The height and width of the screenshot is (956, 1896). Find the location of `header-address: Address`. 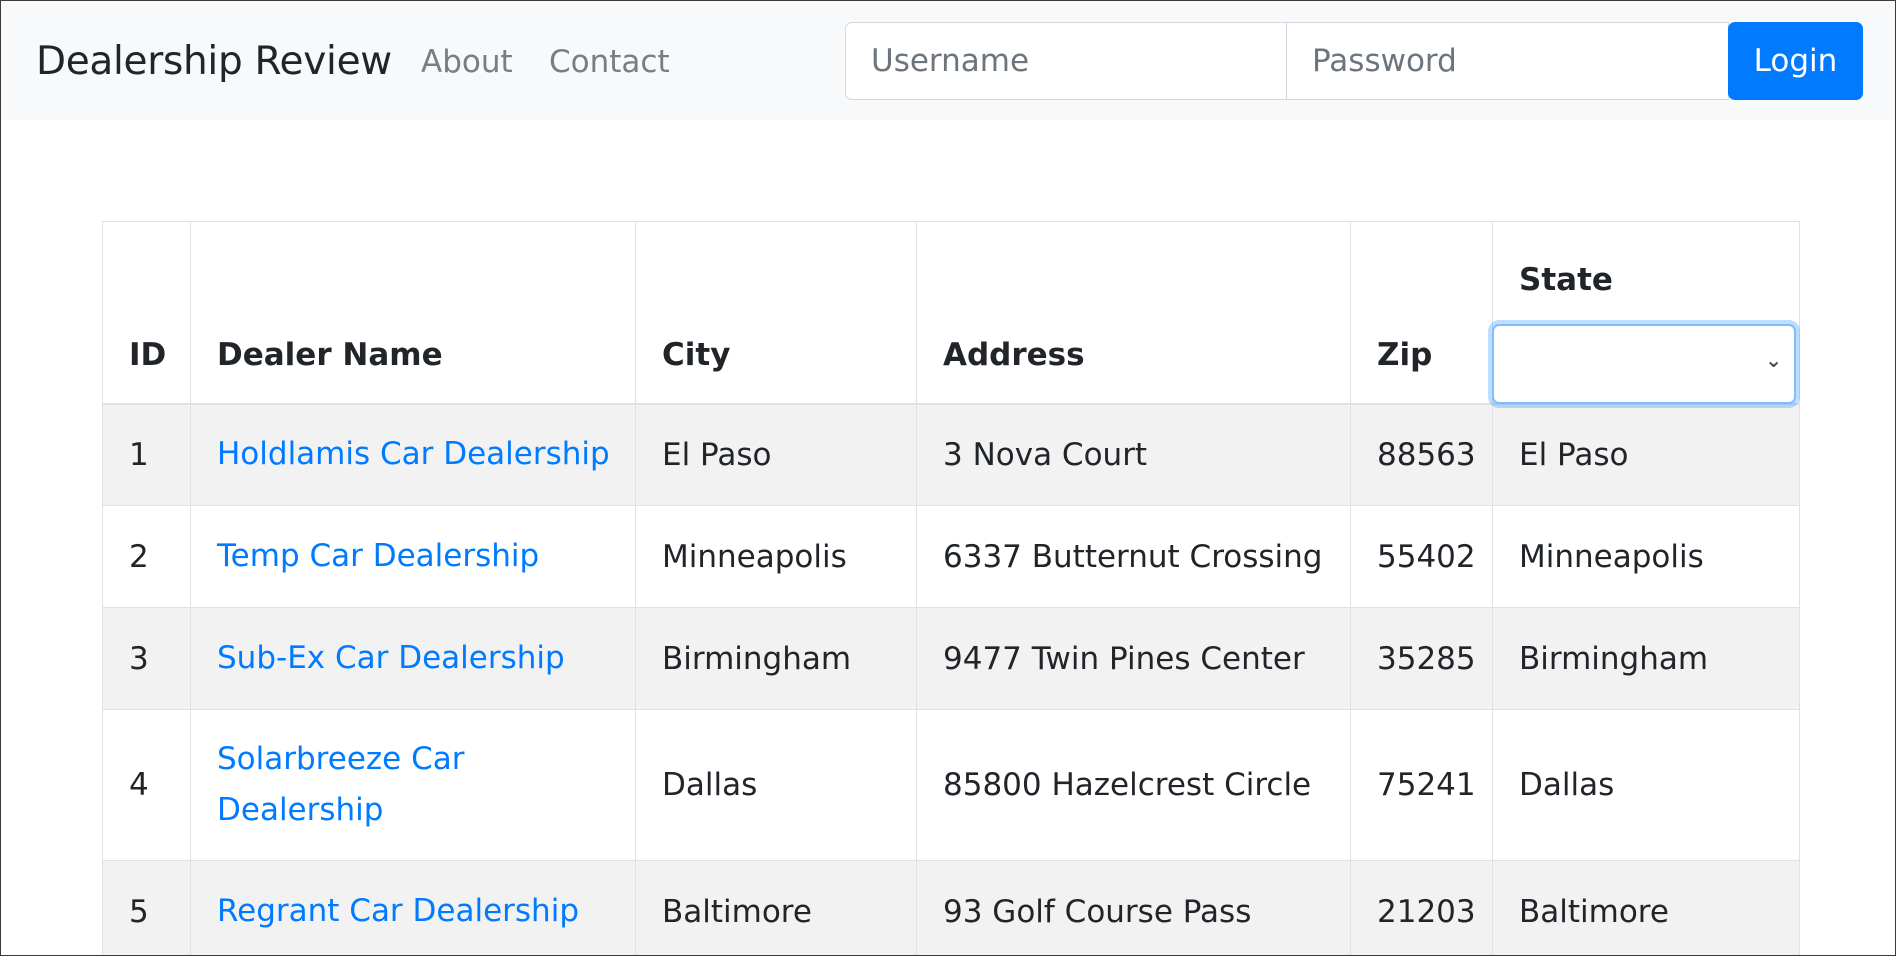

header-address: Address is located at coordinates (1133, 313).